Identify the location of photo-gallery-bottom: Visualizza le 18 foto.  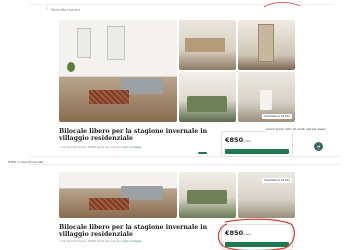
(177, 195).